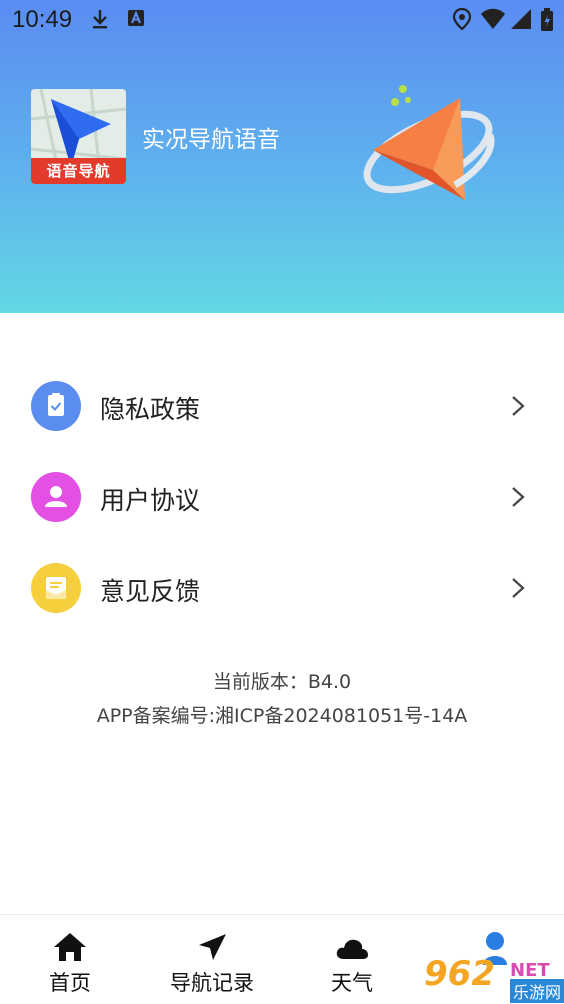  Describe the element at coordinates (537, 991) in the screenshot. I see `watermark-sub: 乐游网` at that location.